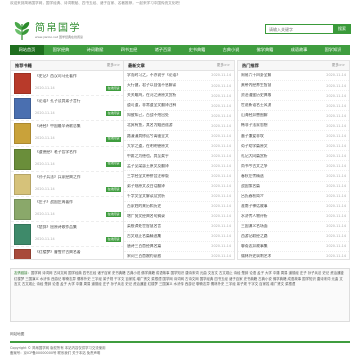 This screenshot has width=360, height=360. I want to click on book-title: 《孙子兵法》兵家经典之作, so click(78, 177).